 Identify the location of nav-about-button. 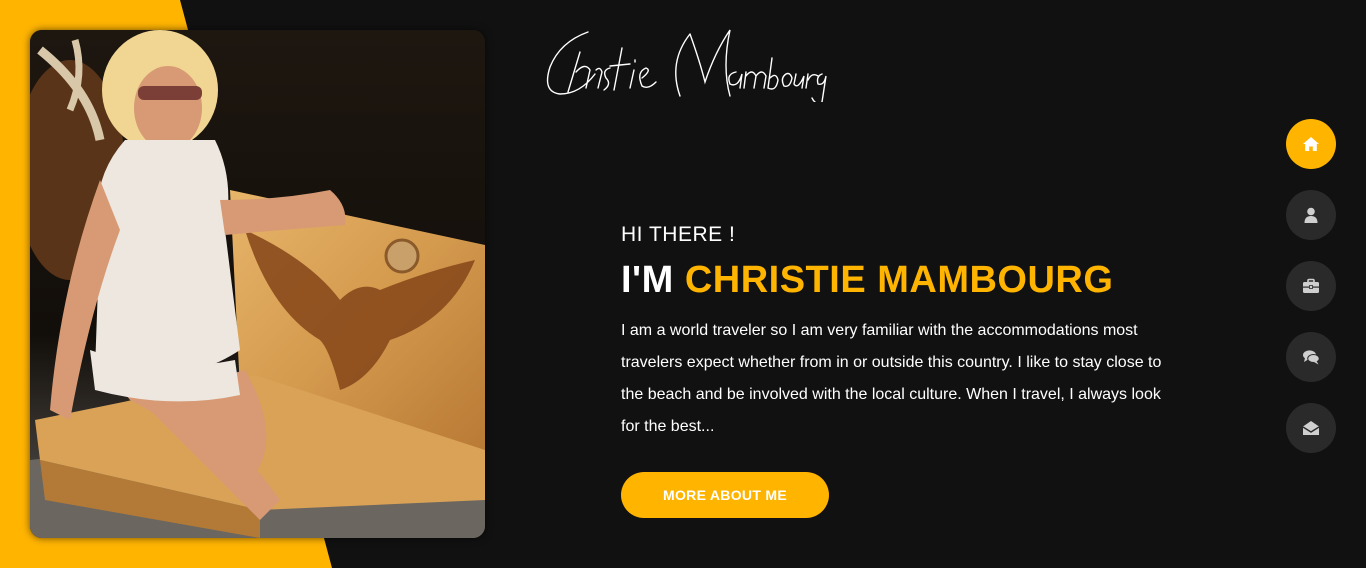
(1311, 215).